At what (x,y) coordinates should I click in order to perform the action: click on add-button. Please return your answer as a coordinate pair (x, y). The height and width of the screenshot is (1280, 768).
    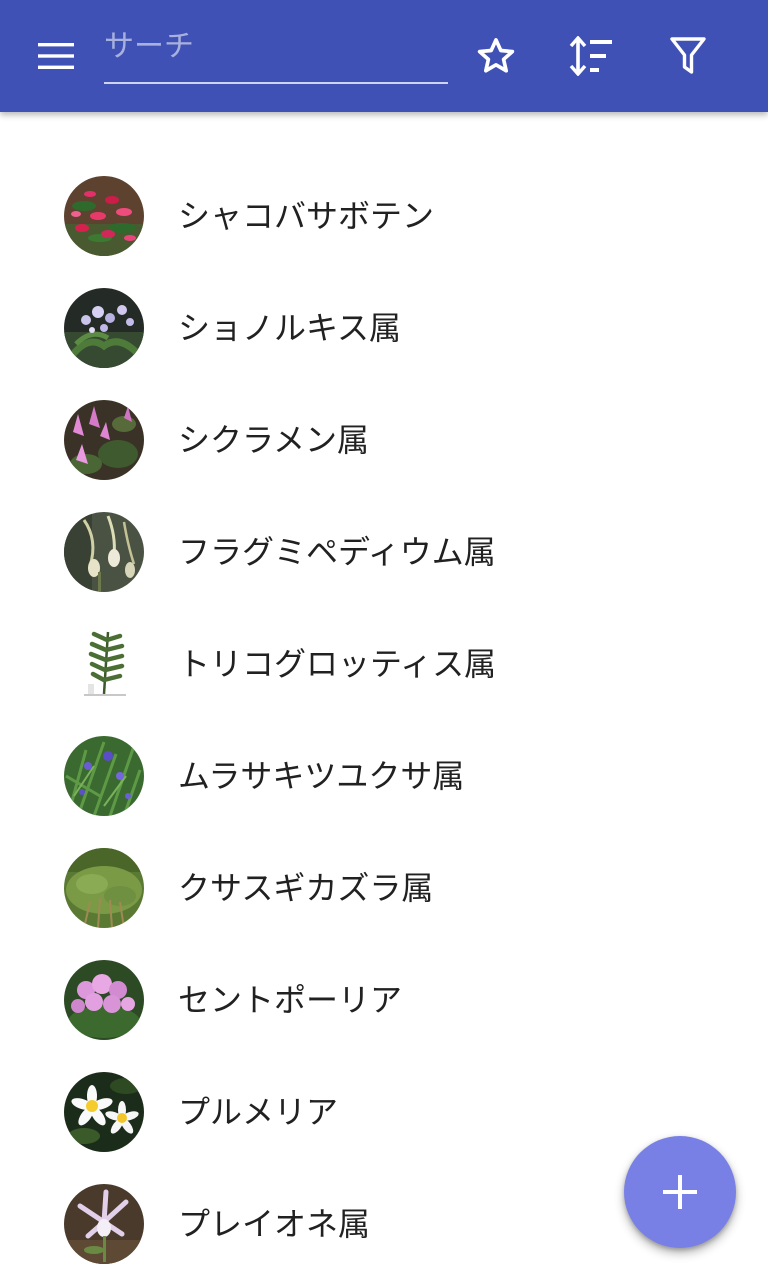
    Looking at the image, I should click on (680, 1192).